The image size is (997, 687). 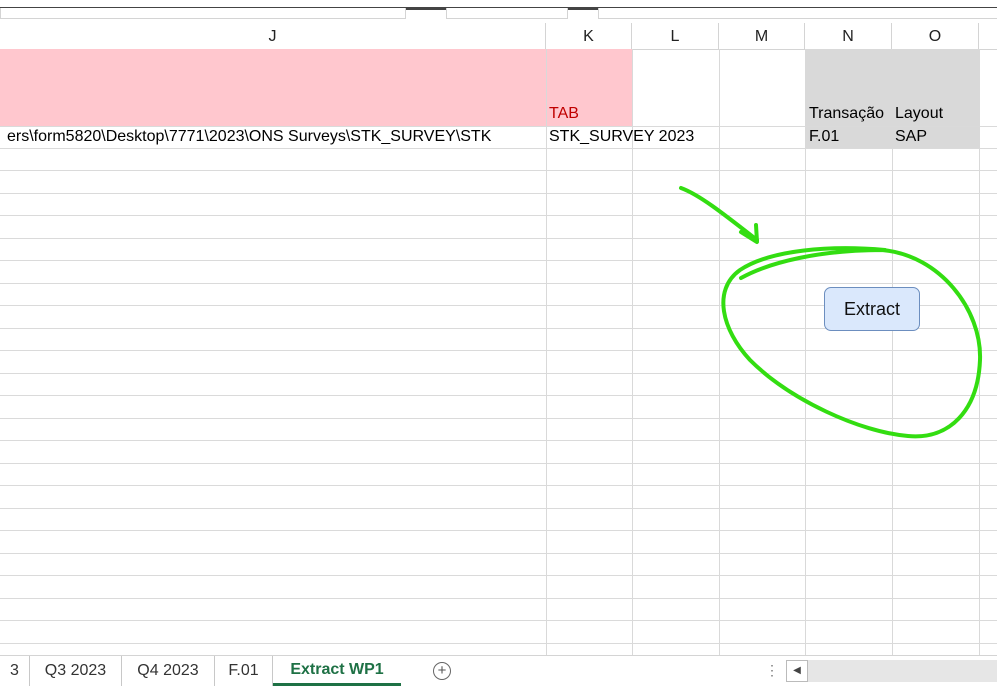 I want to click on top-toolbar, so click(x=498, y=11).